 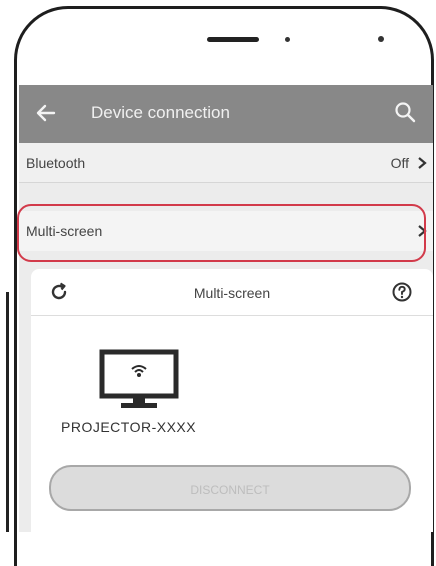 I want to click on page-title: Device connection, so click(x=160, y=112).